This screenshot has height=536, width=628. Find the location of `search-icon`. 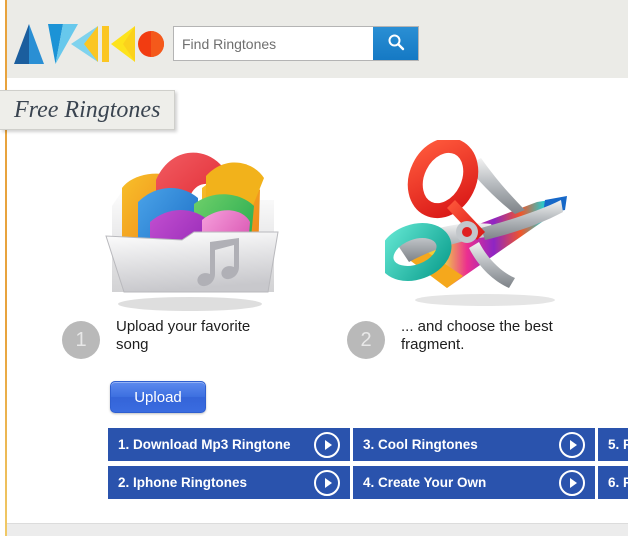

search-icon is located at coordinates (396, 43).